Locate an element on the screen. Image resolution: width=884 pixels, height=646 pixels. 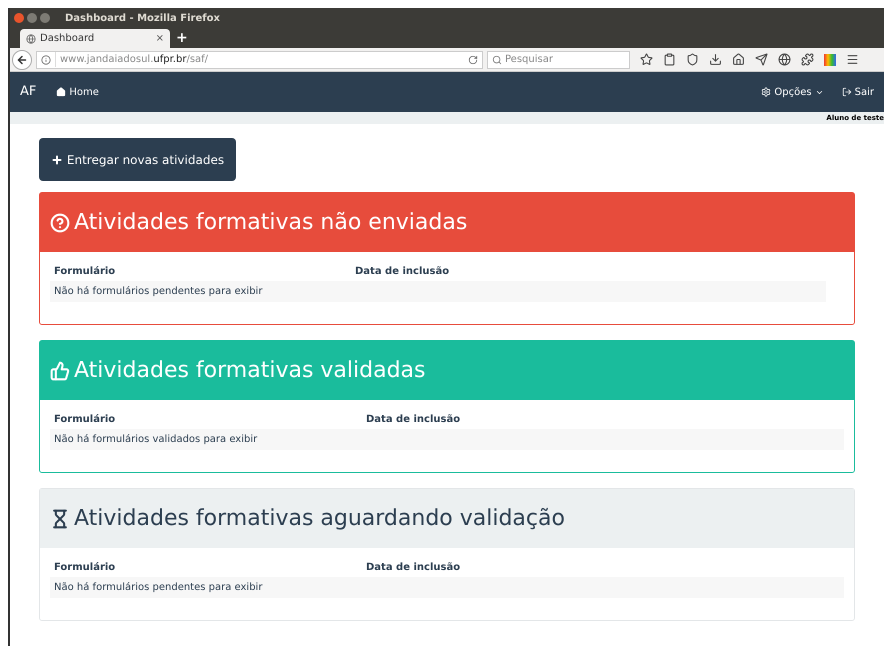
info-icon is located at coordinates (46, 59).